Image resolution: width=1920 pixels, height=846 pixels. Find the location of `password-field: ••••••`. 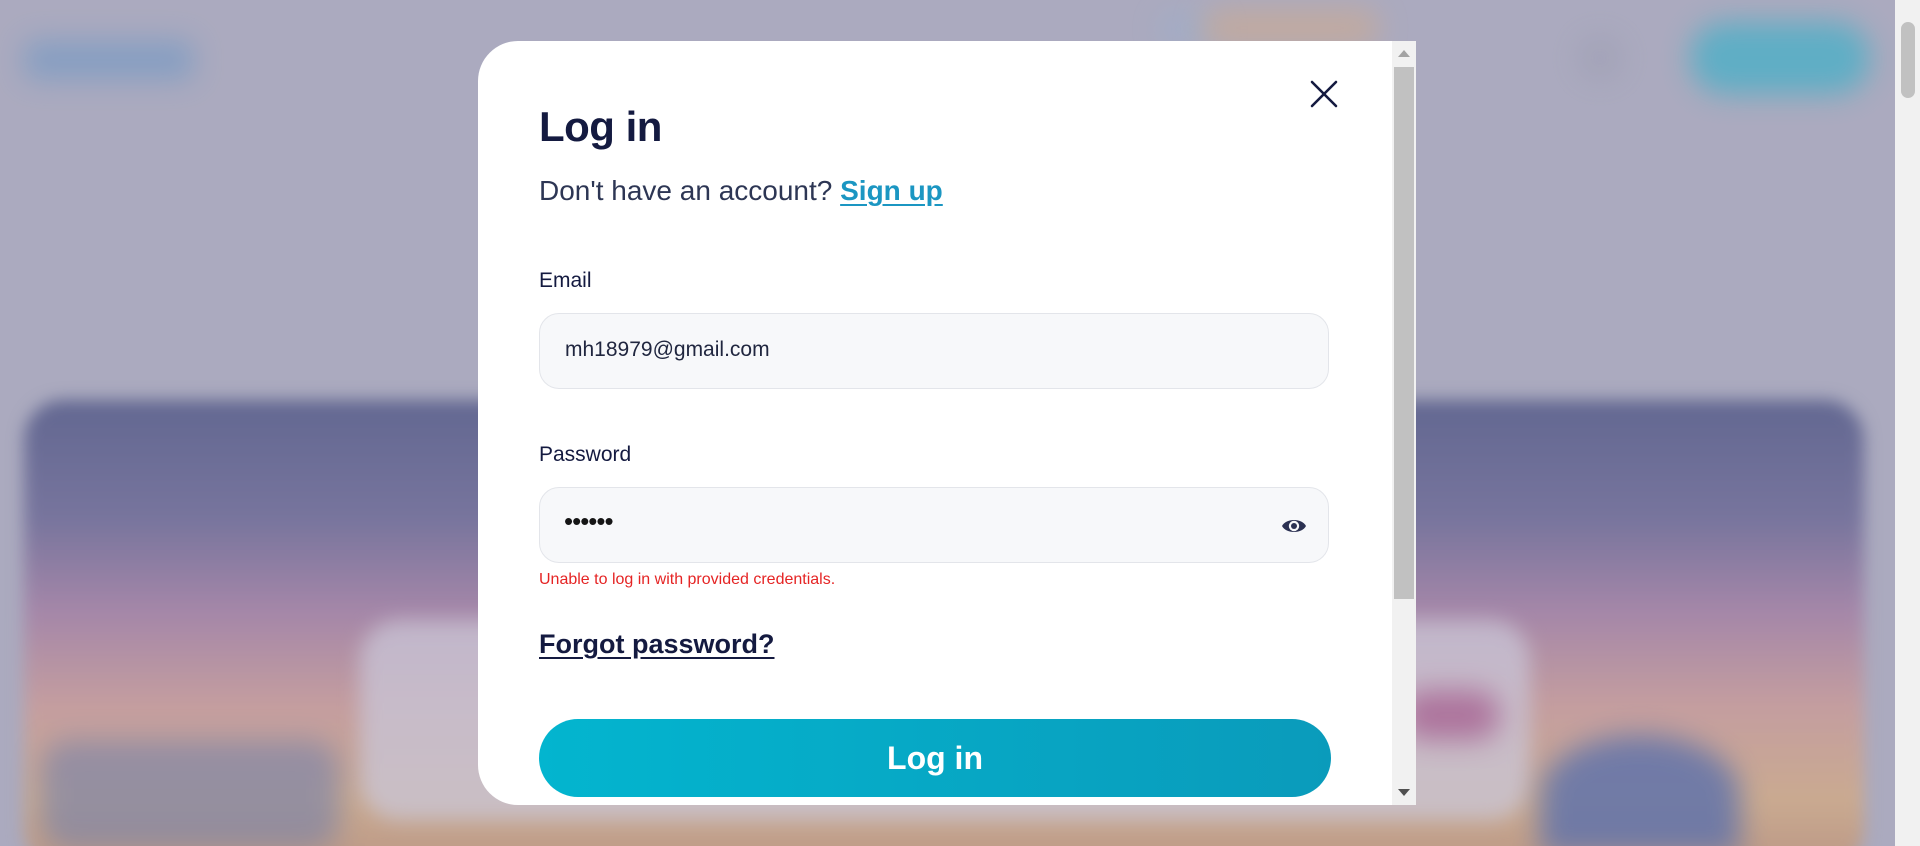

password-field: •••••• is located at coordinates (934, 525).